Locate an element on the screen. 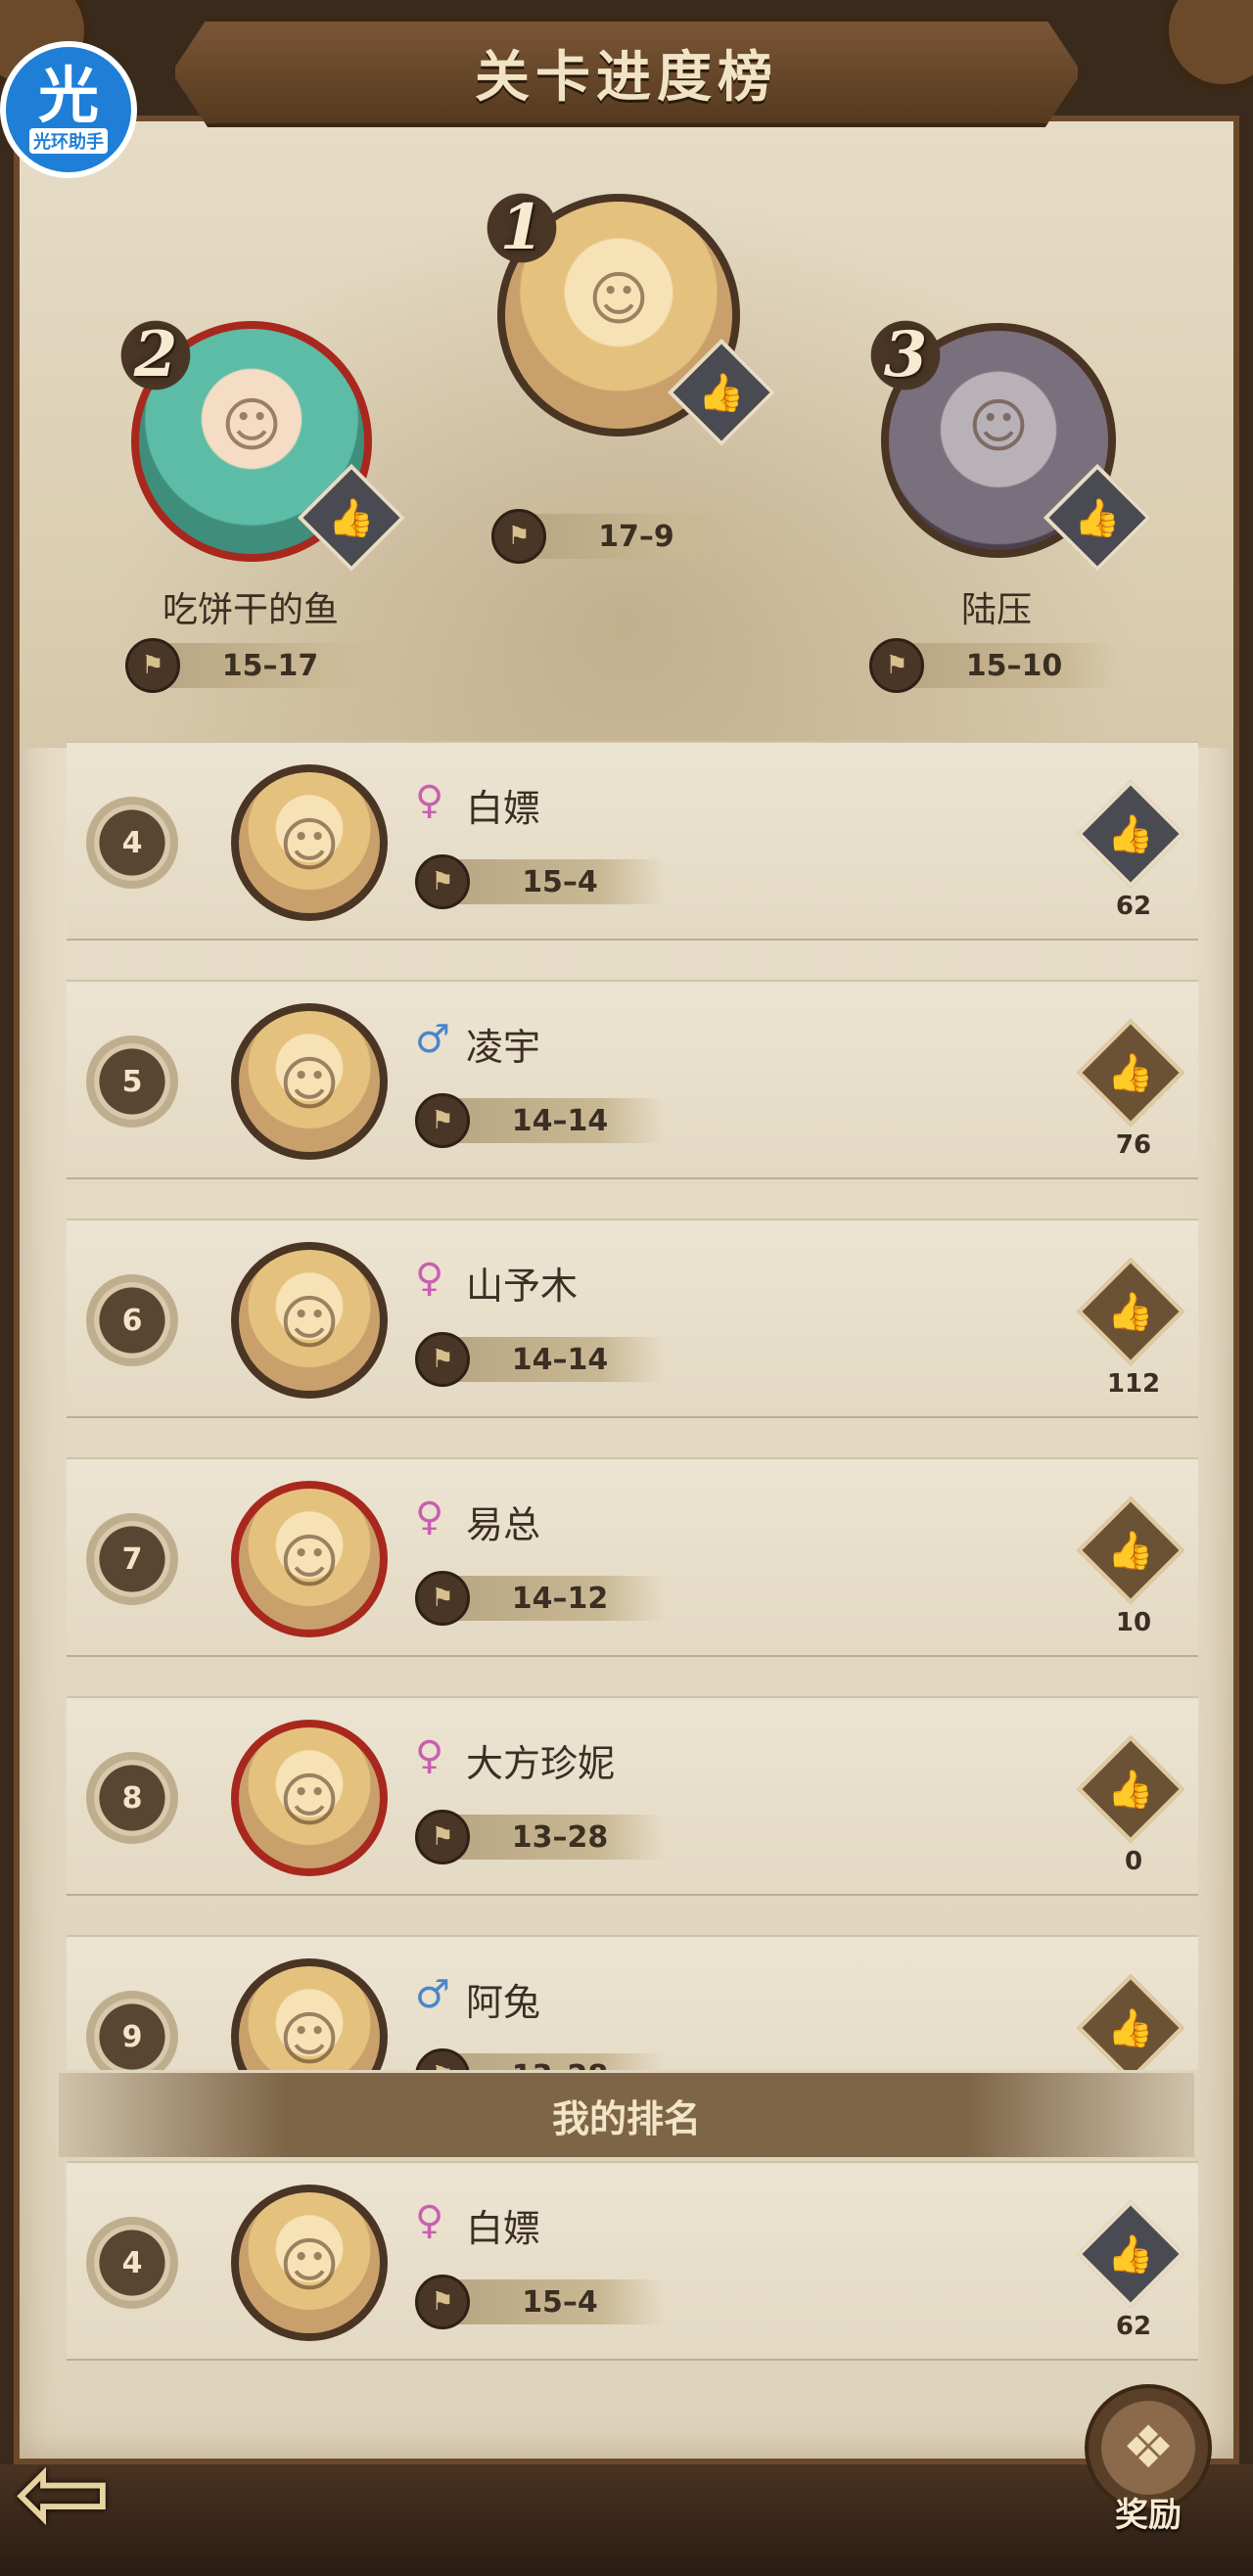 The width and height of the screenshot is (1253, 2576). player-name: 白嫖 is located at coordinates (503, 2229).